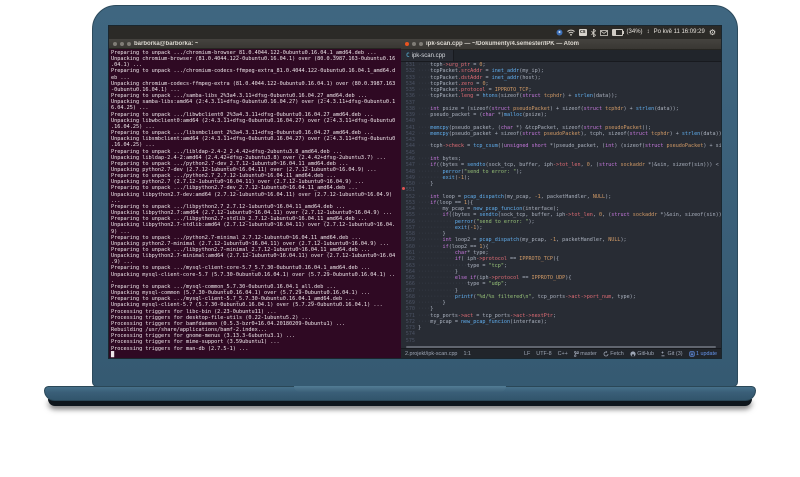  What do you see at coordinates (671, 354) in the screenshot?
I see `status-item-git-3-: Git (3)` at bounding box center [671, 354].